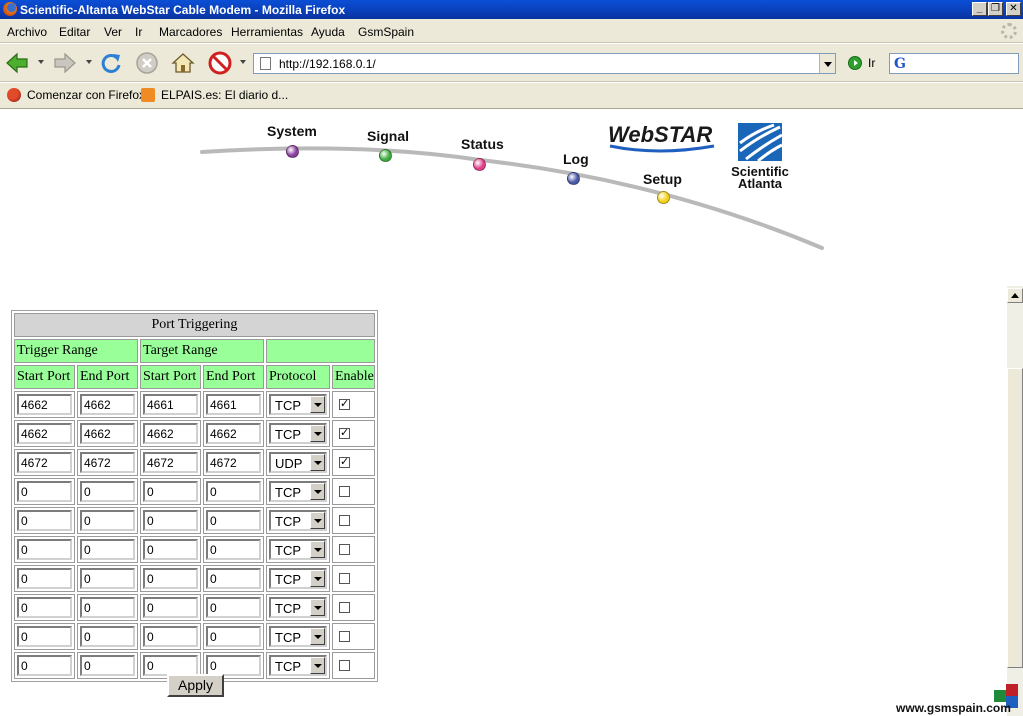 The image size is (1023, 716). Describe the element at coordinates (183, 63) in the screenshot. I see `home-button` at that location.